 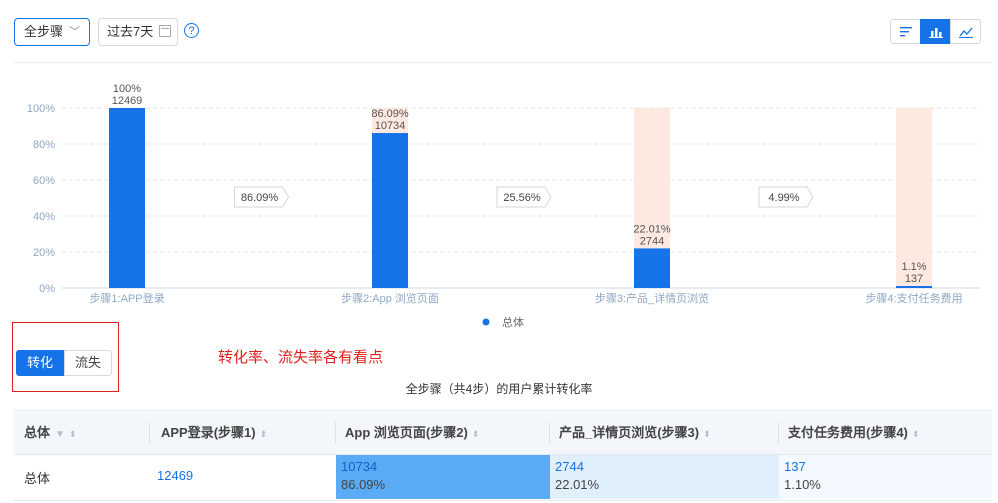 What do you see at coordinates (390, 114) in the screenshot?
I see `bar-percent-label: 86.09%` at bounding box center [390, 114].